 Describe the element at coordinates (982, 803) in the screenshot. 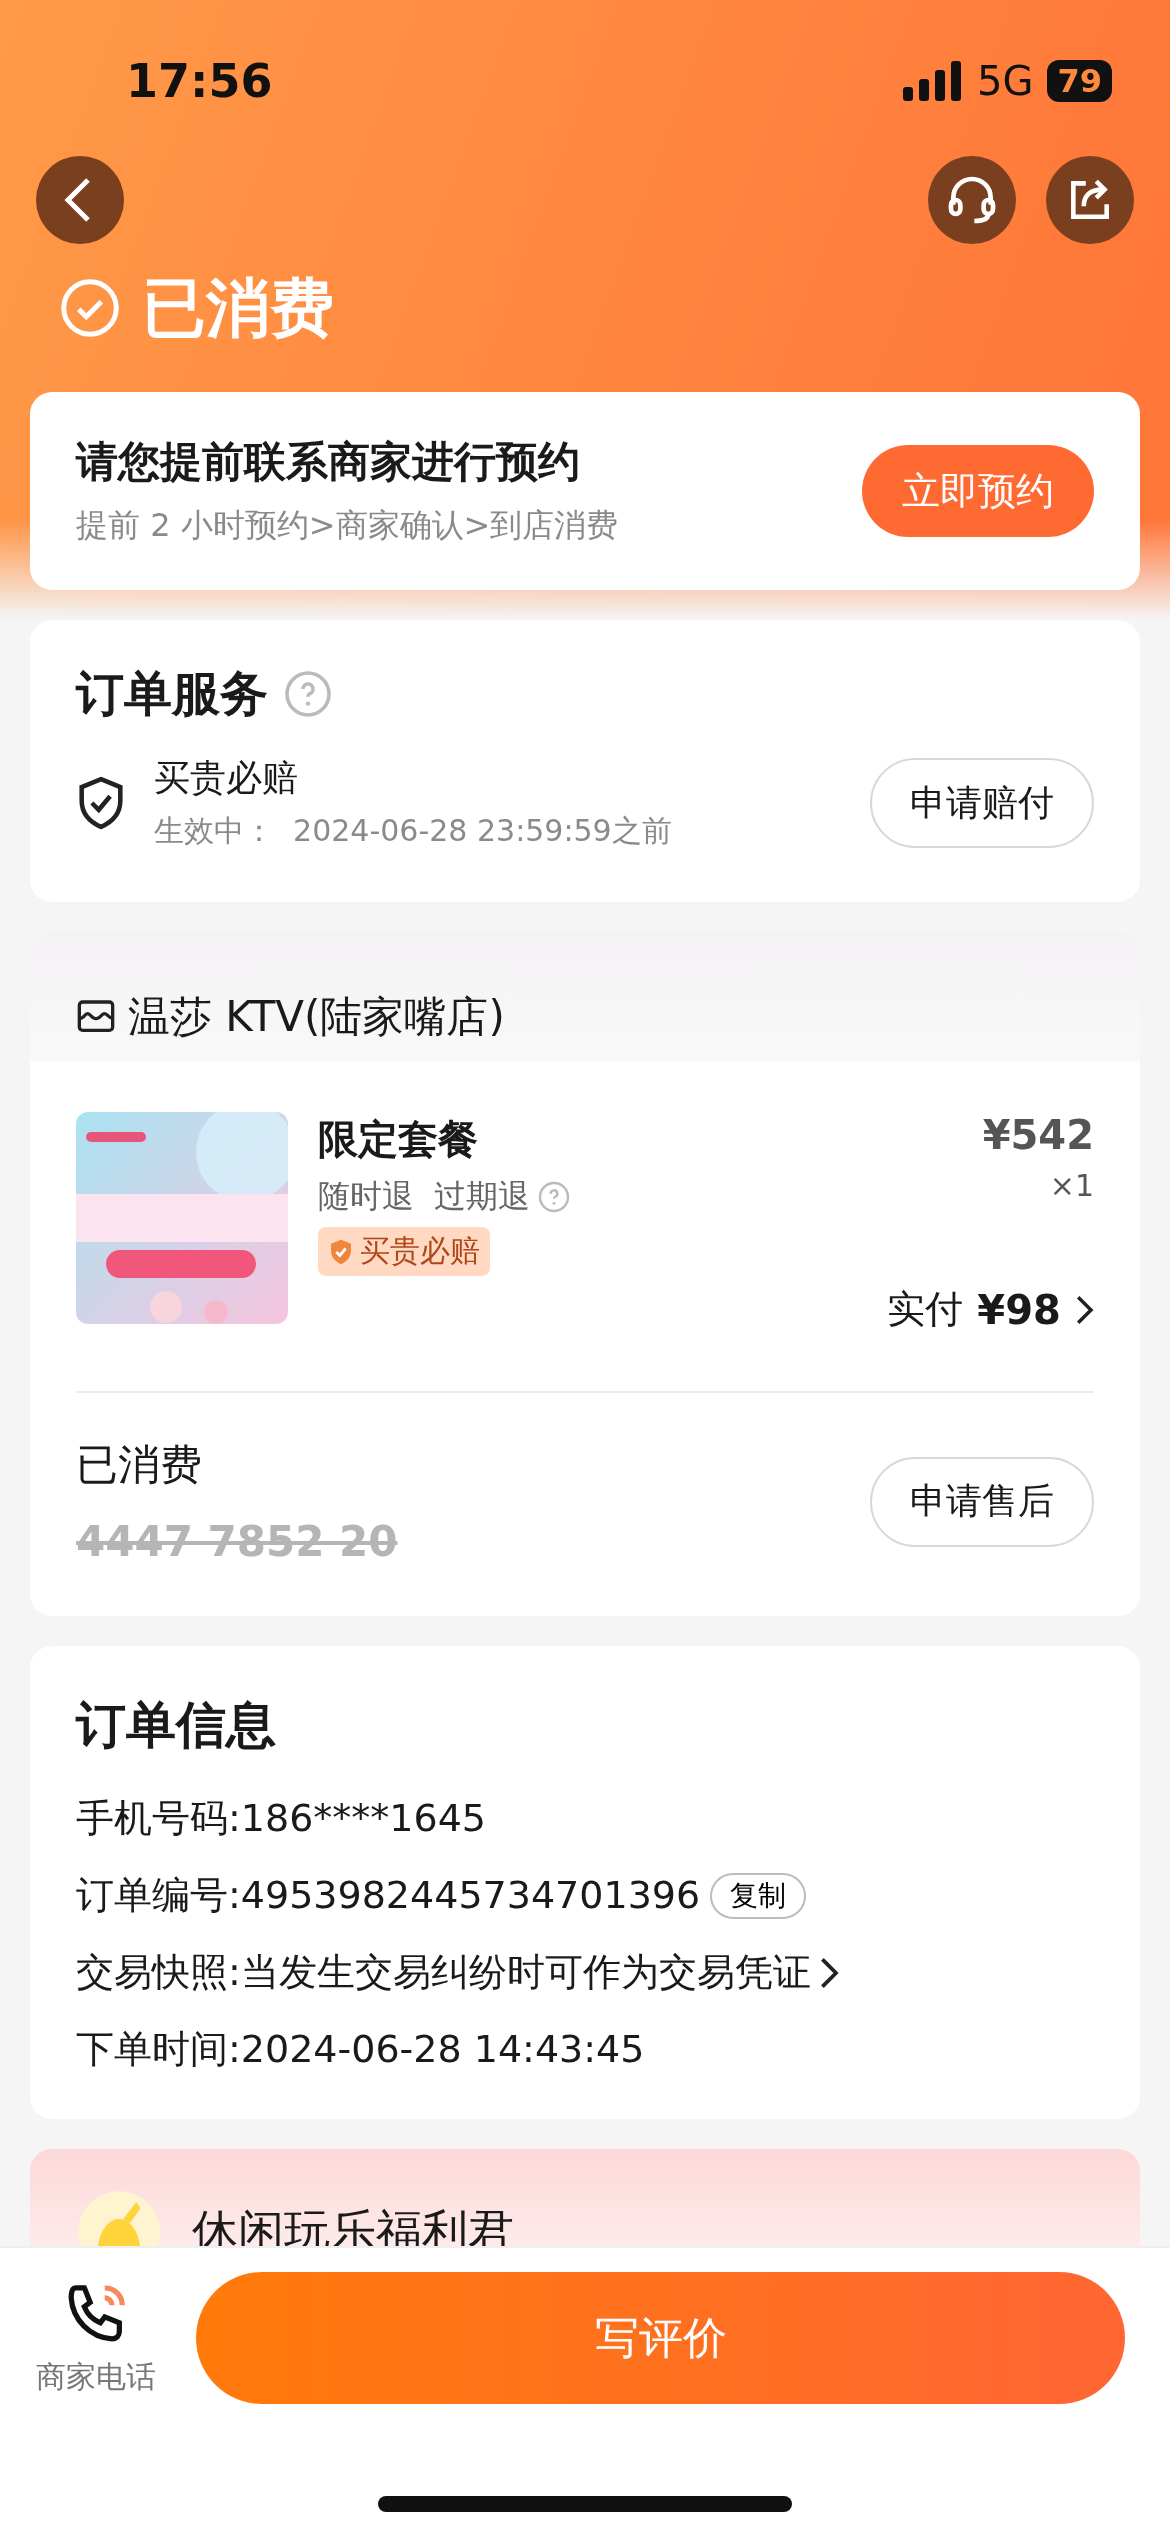

I see `claim-button: 申请赔付` at that location.